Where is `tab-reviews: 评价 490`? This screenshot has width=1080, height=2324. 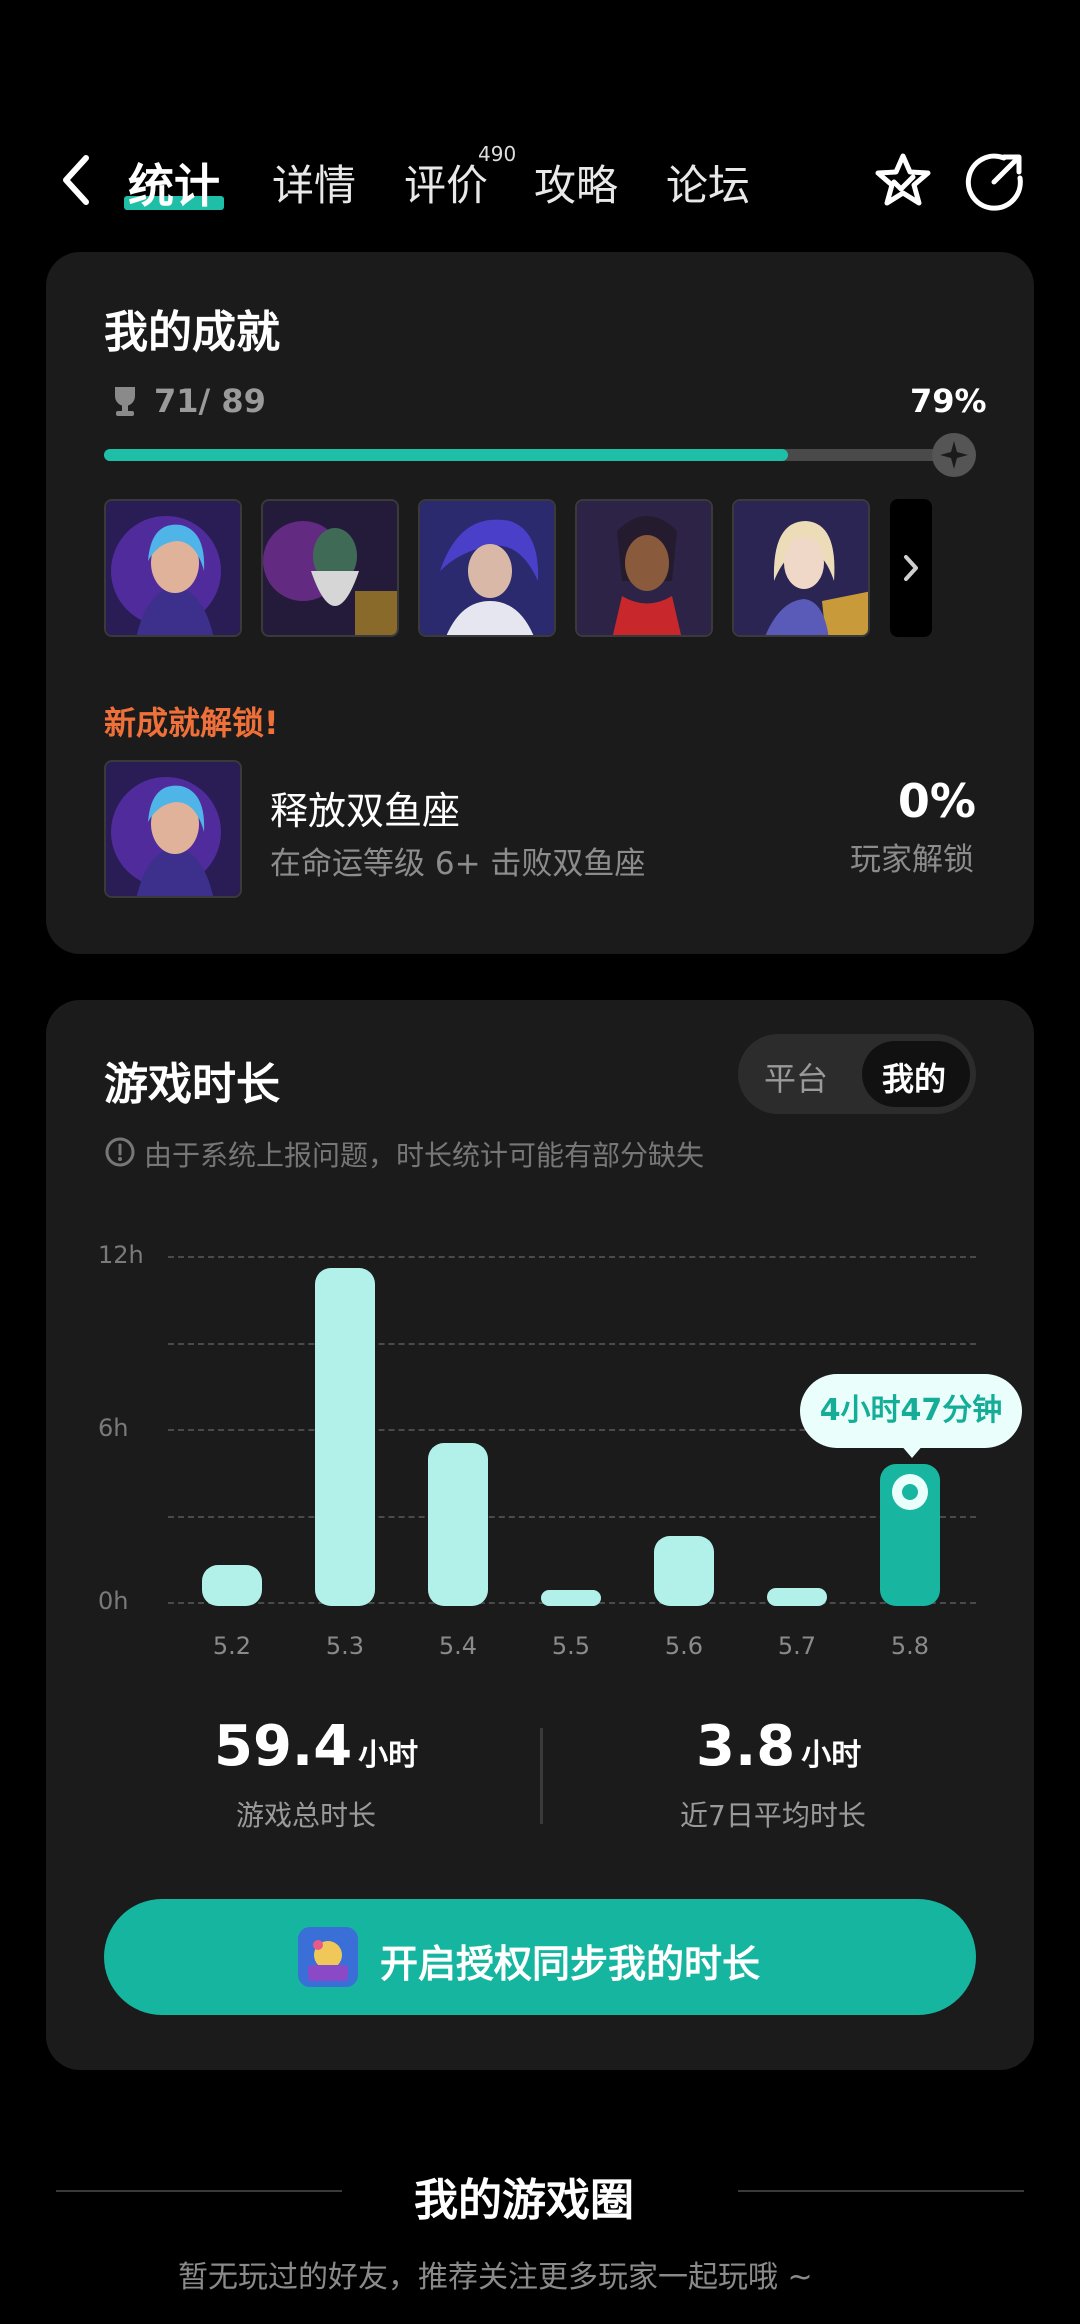
tab-reviews: 评价 490 is located at coordinates (460, 177).